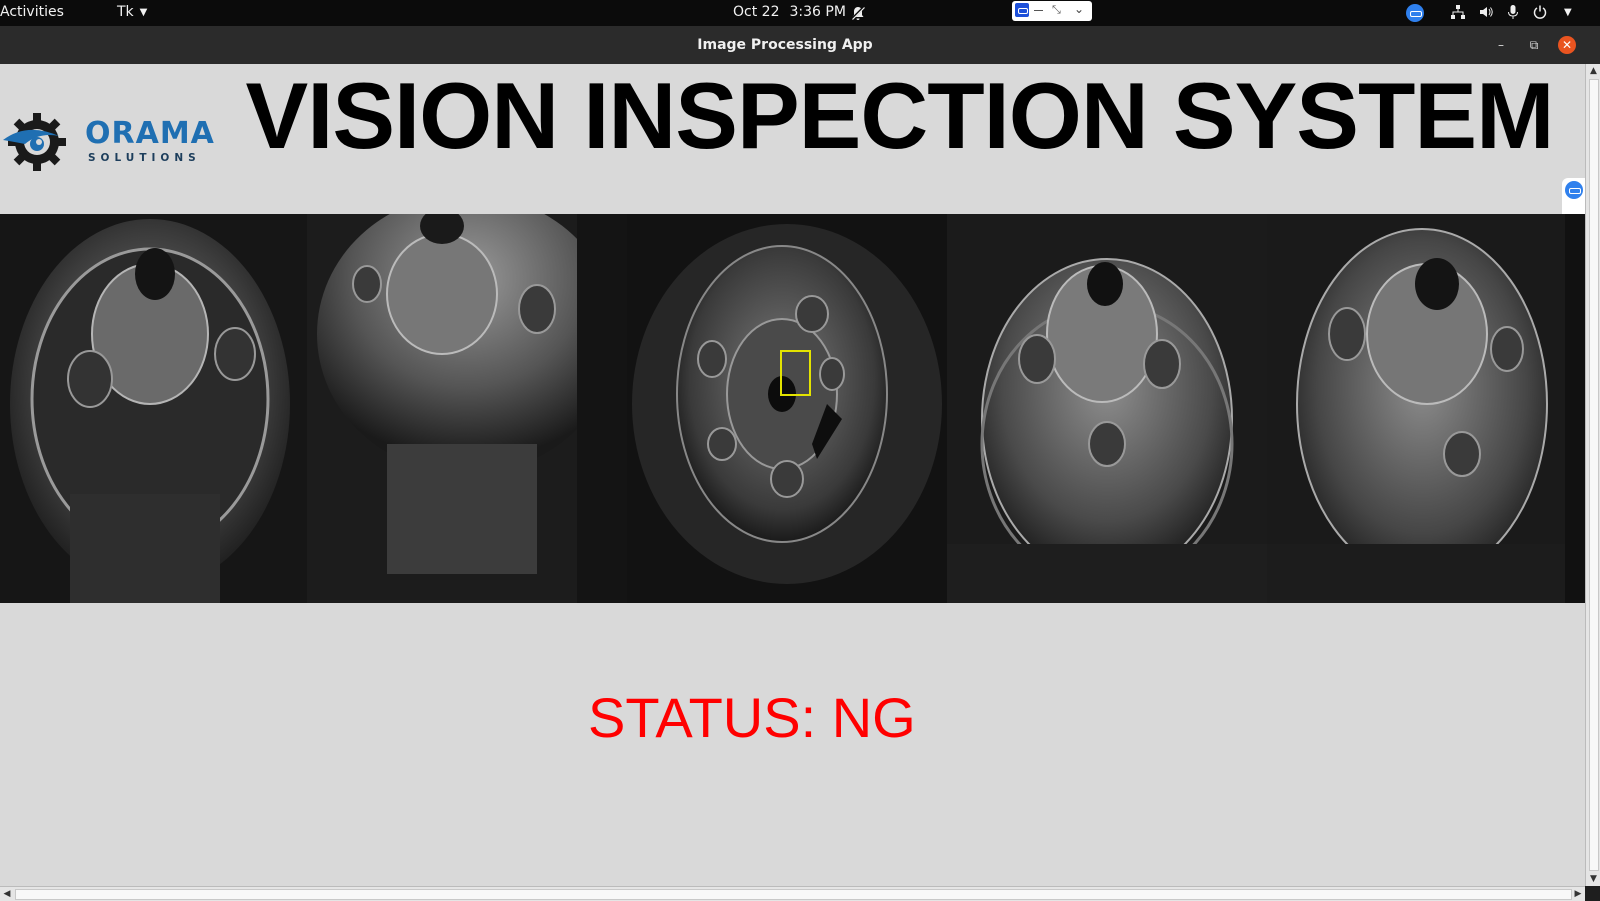 The image size is (1600, 901). Describe the element at coordinates (125, 12) in the screenshot. I see `app-menu-label: Tk` at that location.